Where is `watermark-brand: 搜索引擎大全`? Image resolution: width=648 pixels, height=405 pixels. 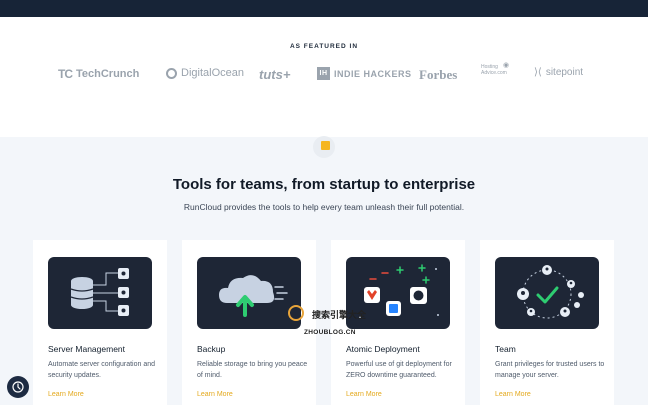
watermark-brand: 搜索引擎大全 is located at coordinates (339, 315).